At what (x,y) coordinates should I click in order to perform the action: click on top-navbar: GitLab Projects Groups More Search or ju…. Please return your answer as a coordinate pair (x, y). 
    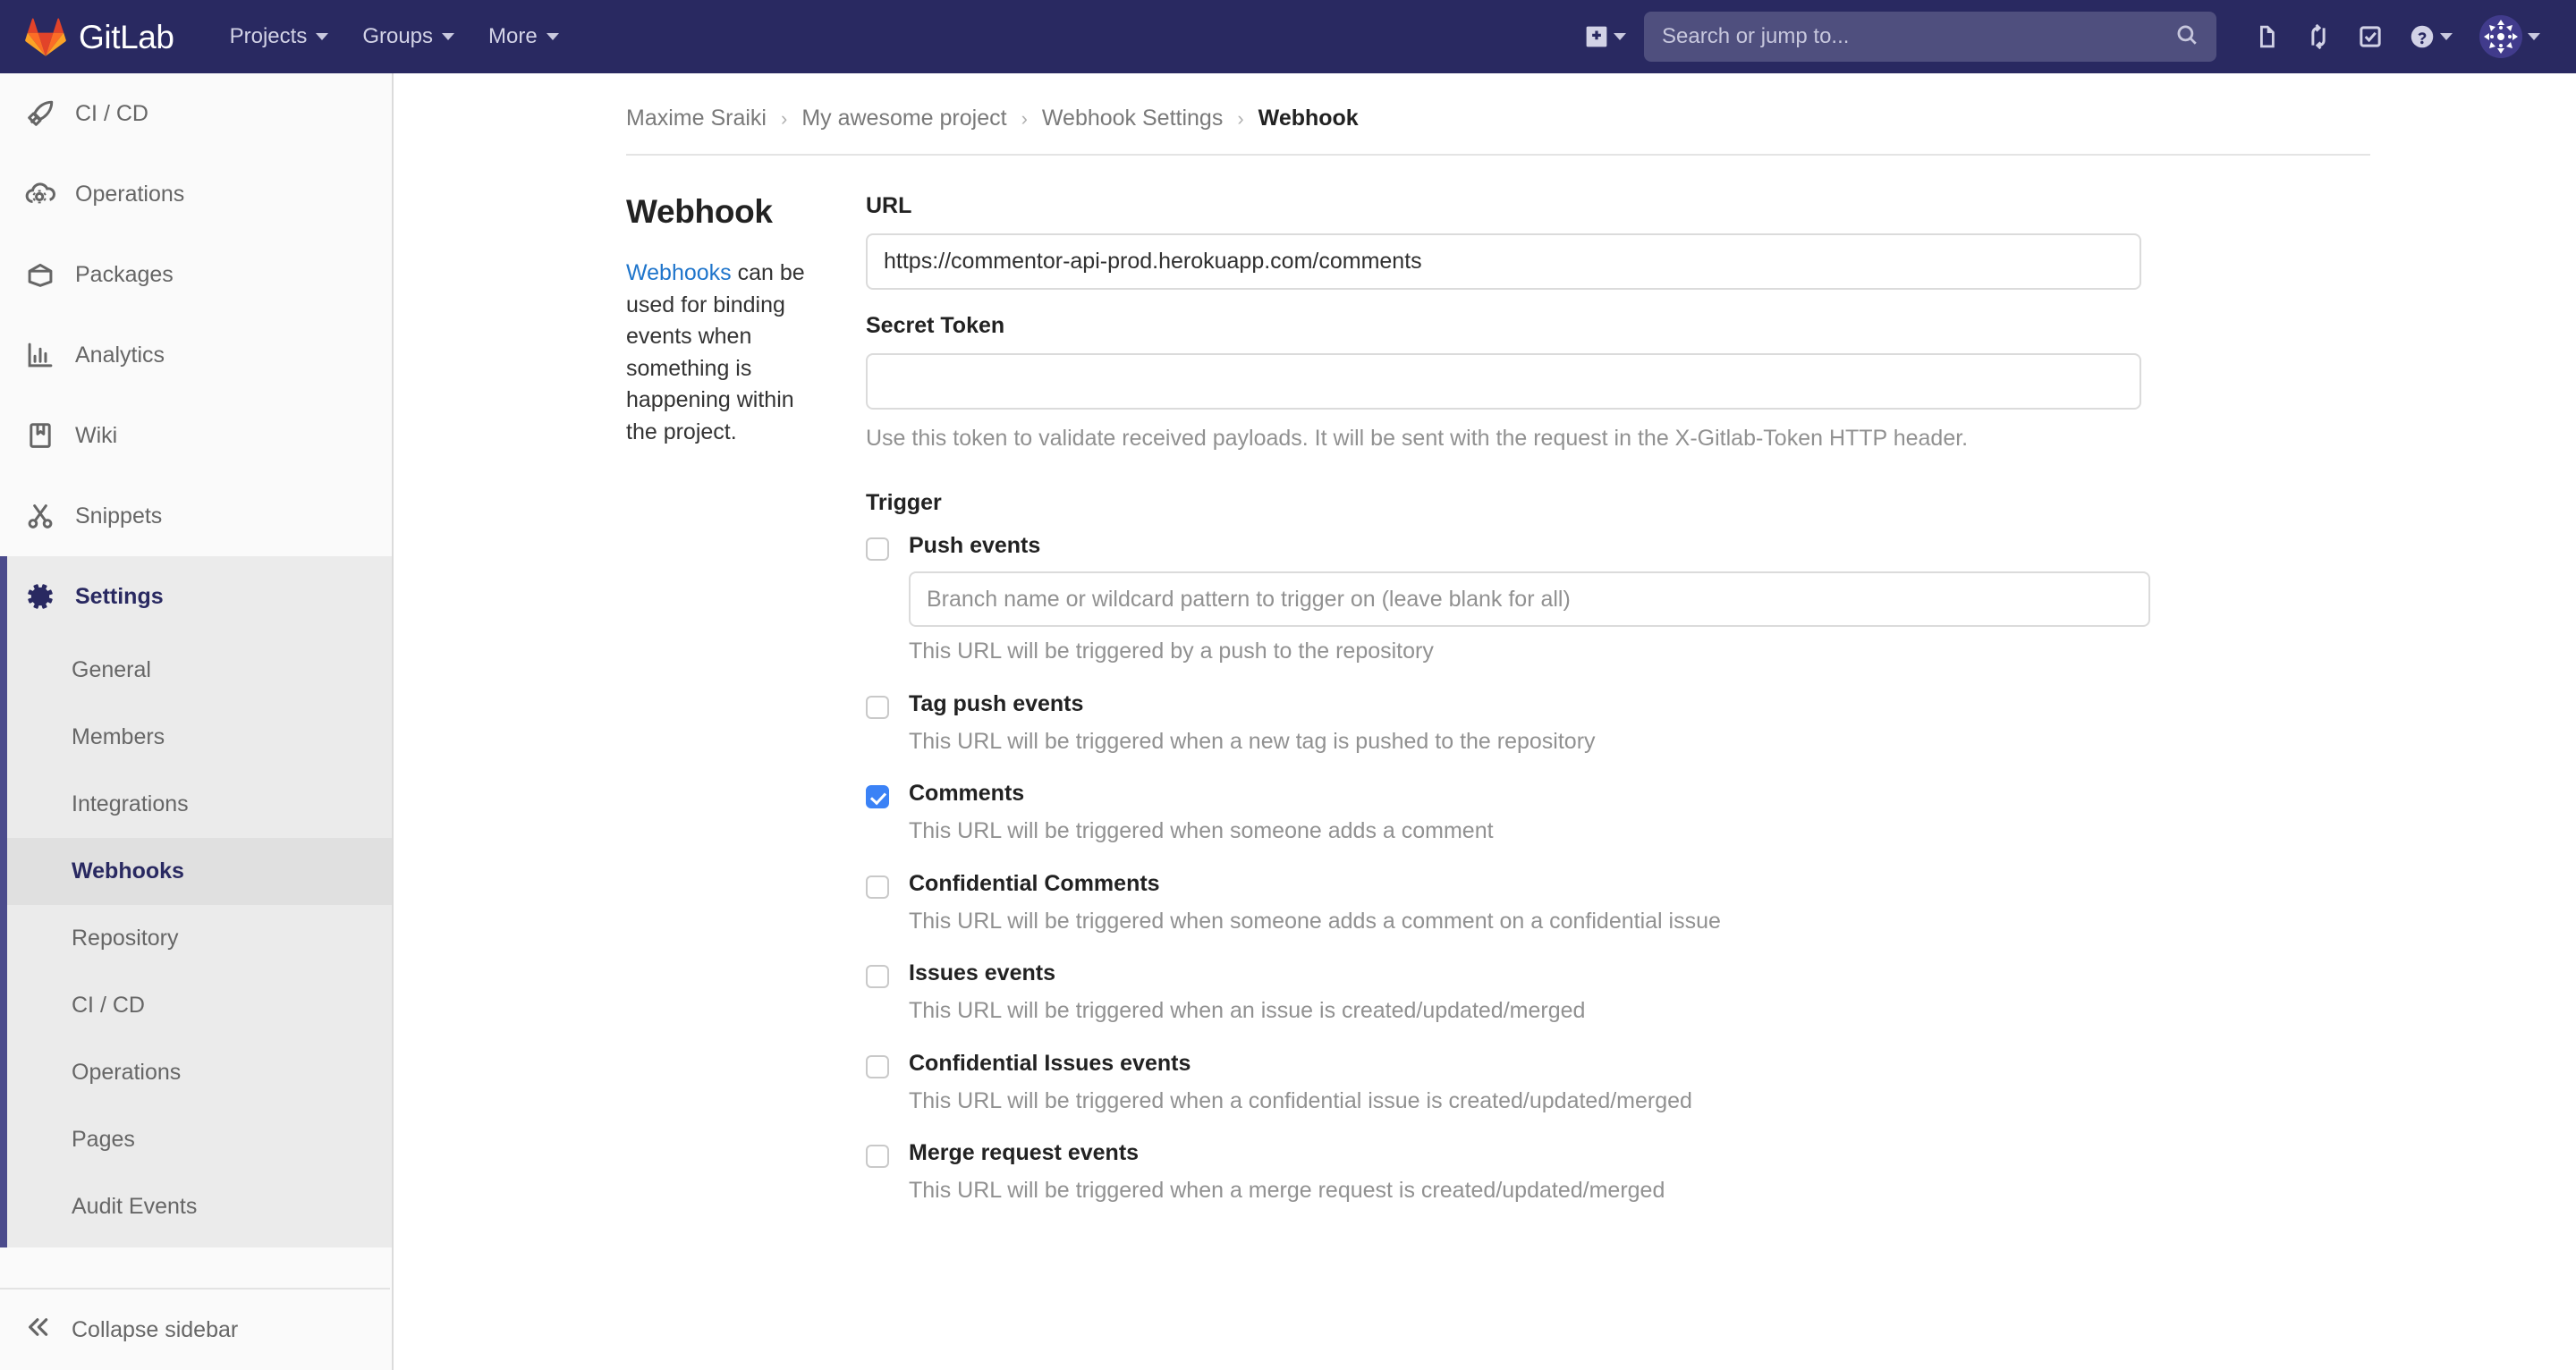
    Looking at the image, I should click on (1288, 36).